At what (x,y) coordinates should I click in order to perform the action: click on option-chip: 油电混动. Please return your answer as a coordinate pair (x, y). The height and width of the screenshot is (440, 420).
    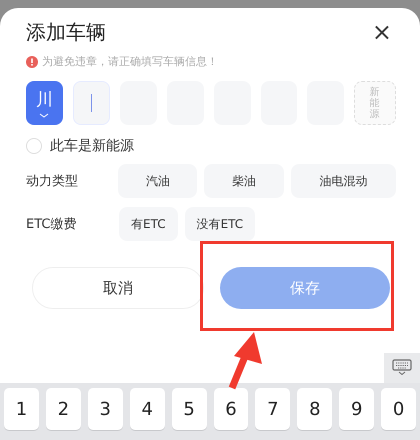
    Looking at the image, I should click on (343, 181).